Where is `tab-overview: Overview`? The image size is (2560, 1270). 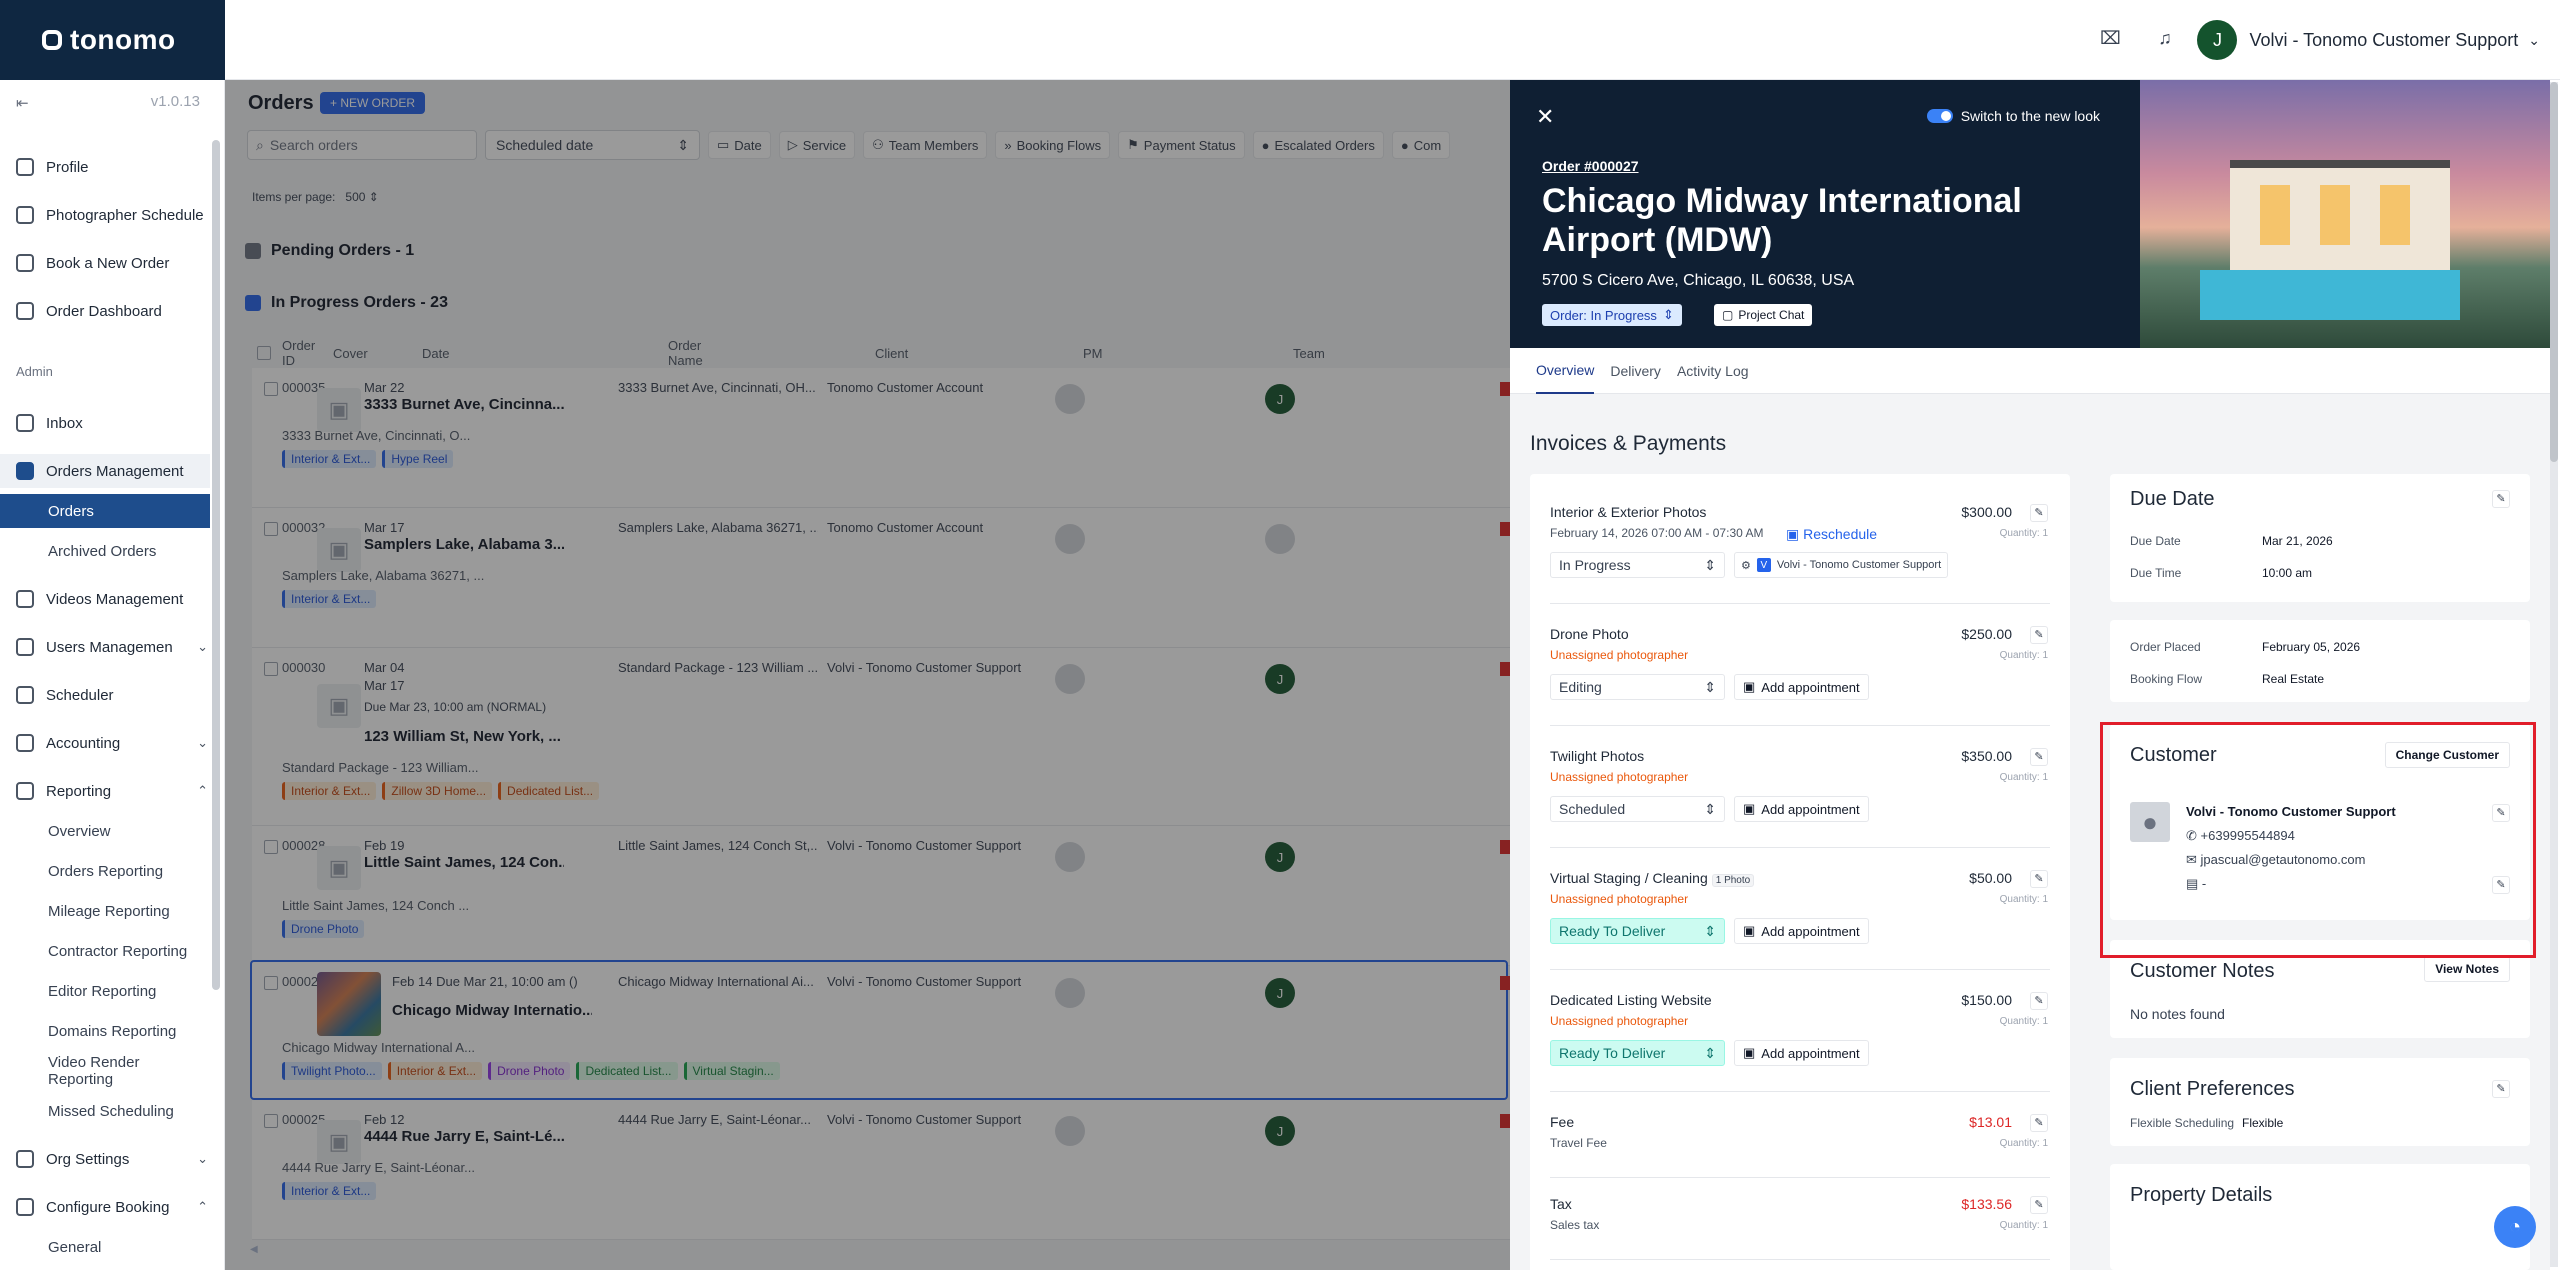 tab-overview: Overview is located at coordinates (1565, 371).